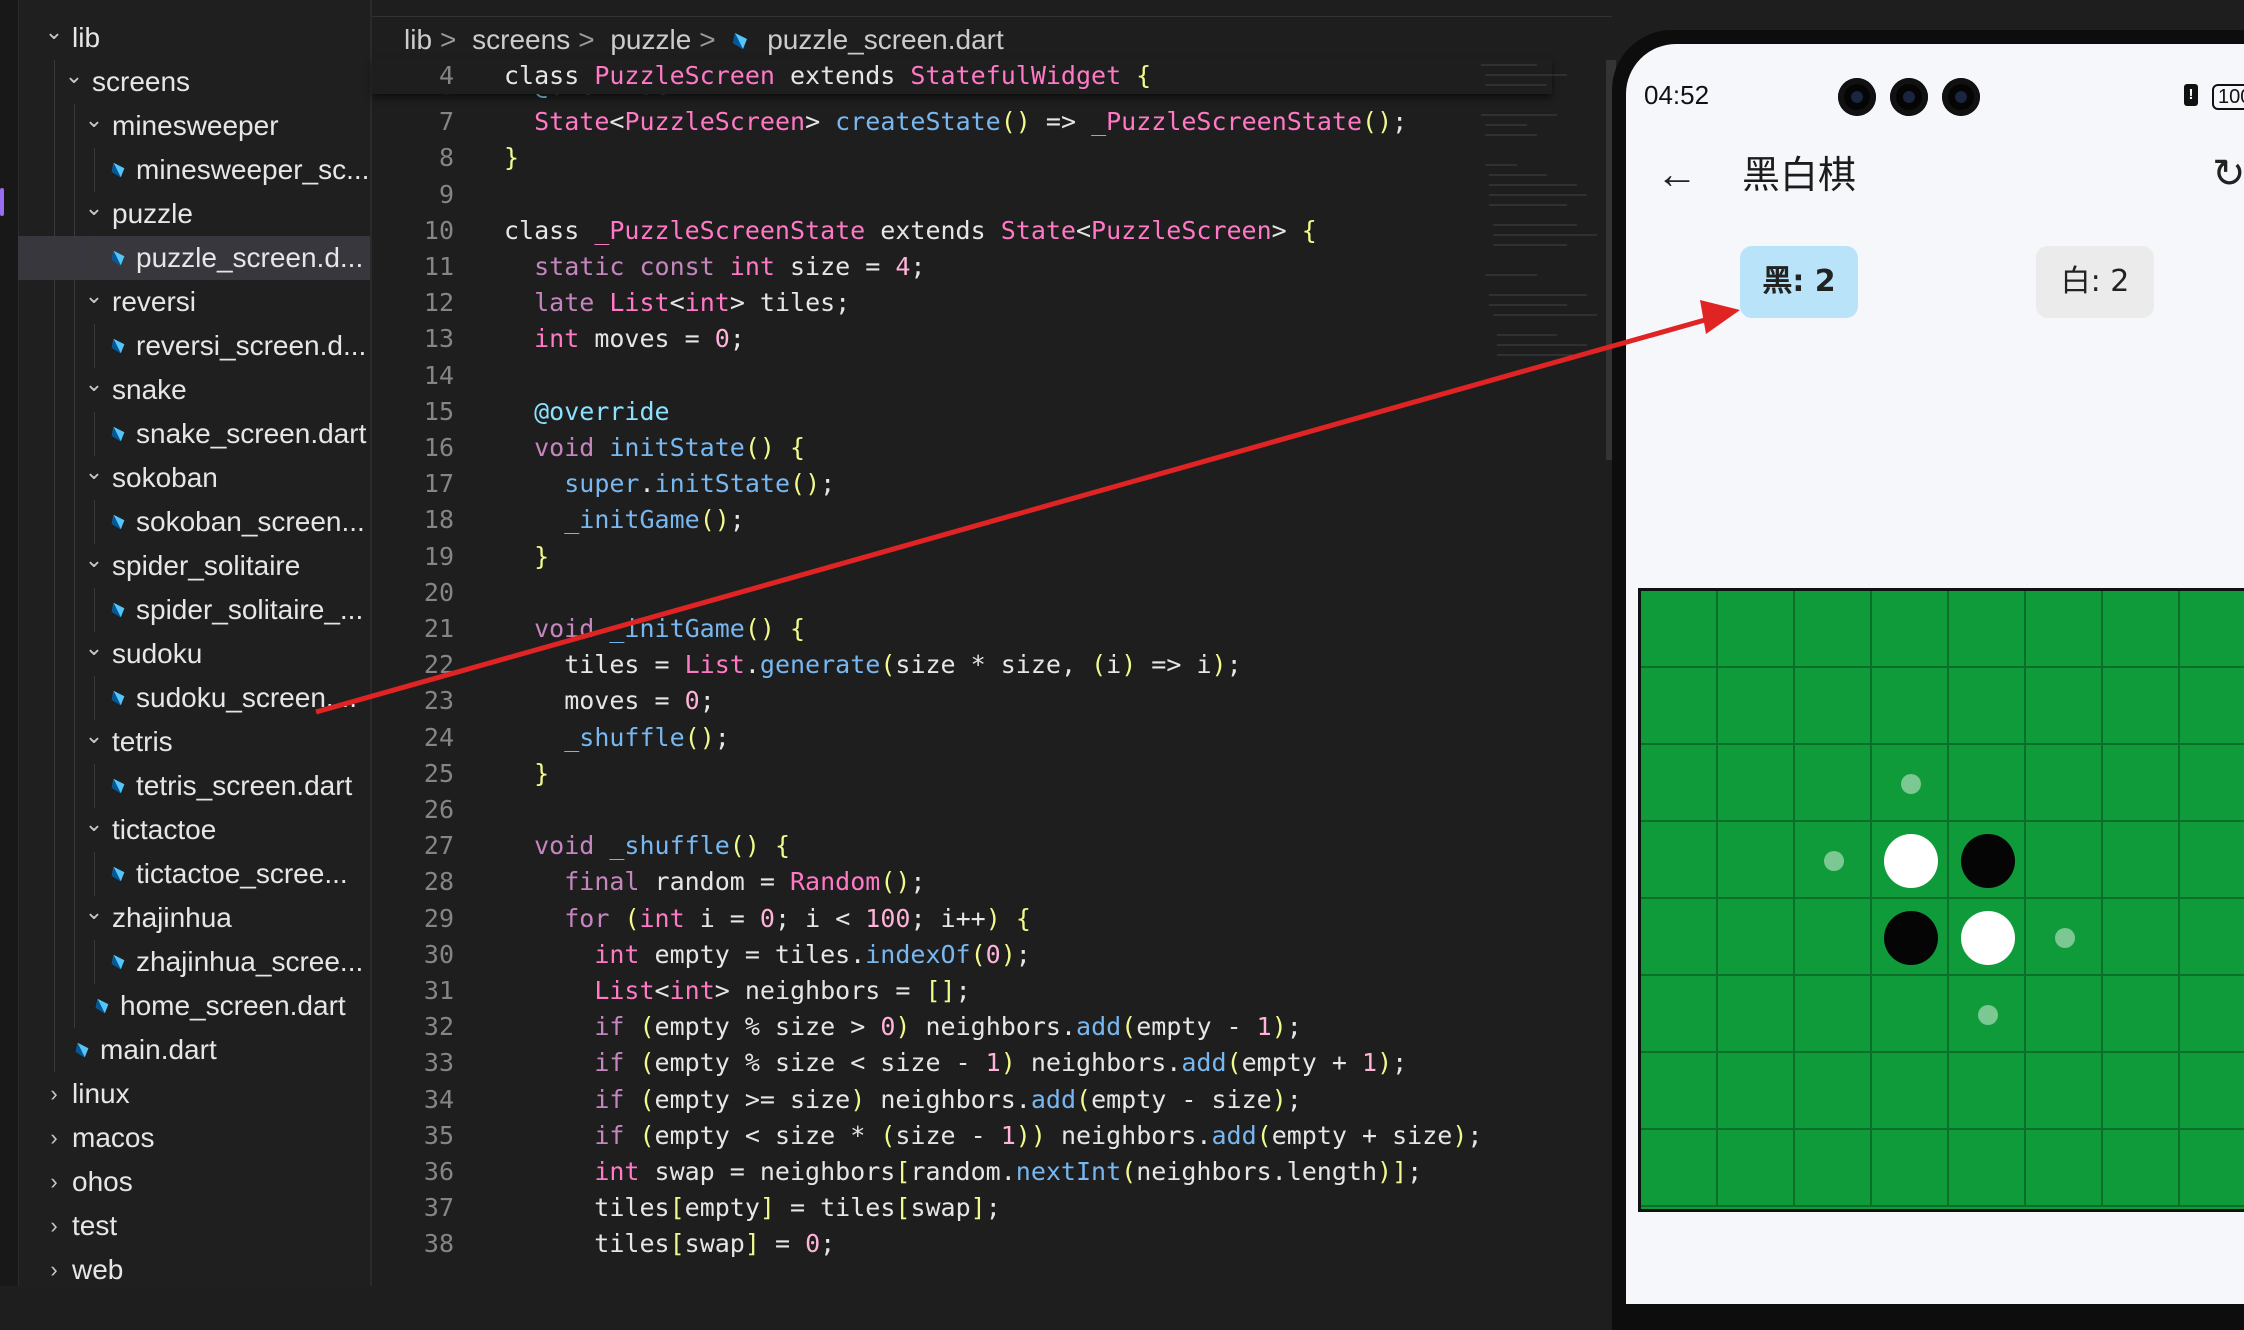  What do you see at coordinates (195, 830) in the screenshot?
I see `folder-item: ⌄ tictactoe` at bounding box center [195, 830].